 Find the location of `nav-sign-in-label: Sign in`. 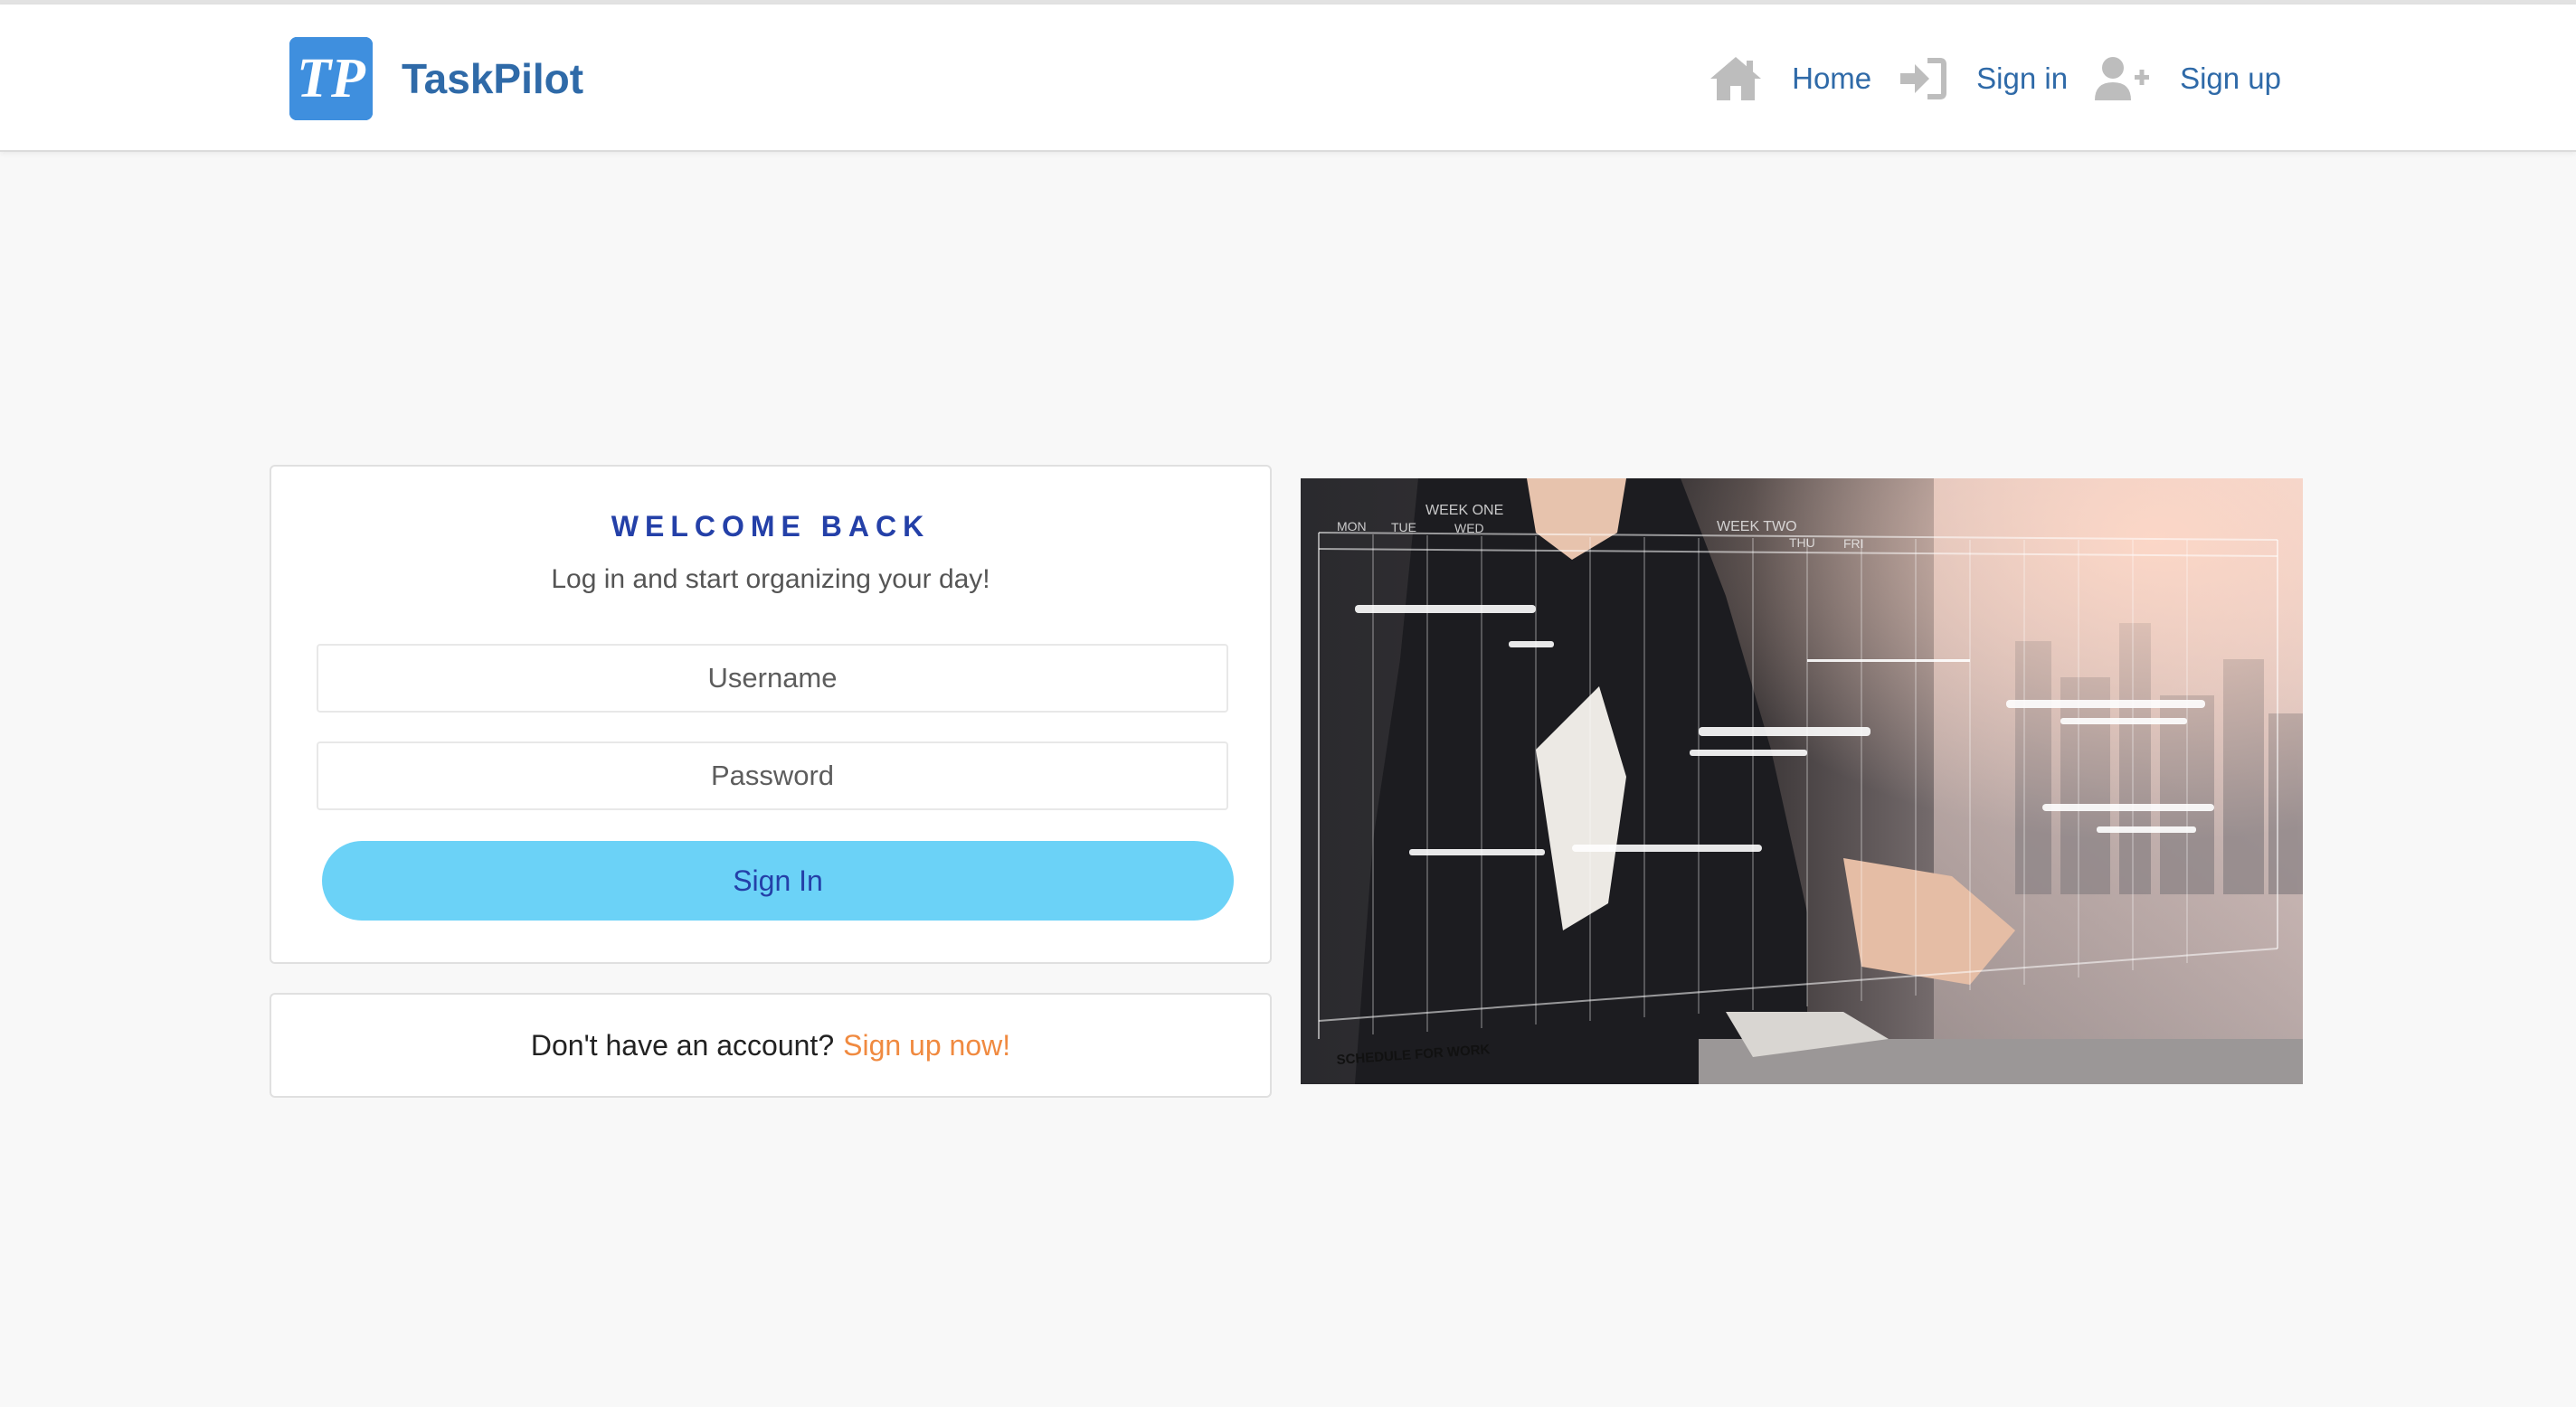

nav-sign-in-label: Sign in is located at coordinates (2023, 78).